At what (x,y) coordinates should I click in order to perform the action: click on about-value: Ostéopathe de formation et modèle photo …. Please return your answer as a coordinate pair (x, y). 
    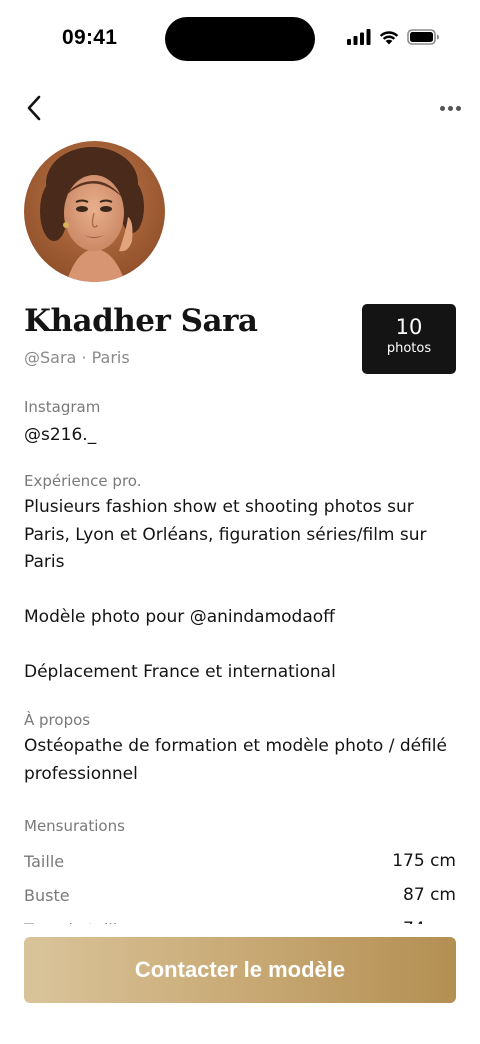
    Looking at the image, I should click on (235, 760).